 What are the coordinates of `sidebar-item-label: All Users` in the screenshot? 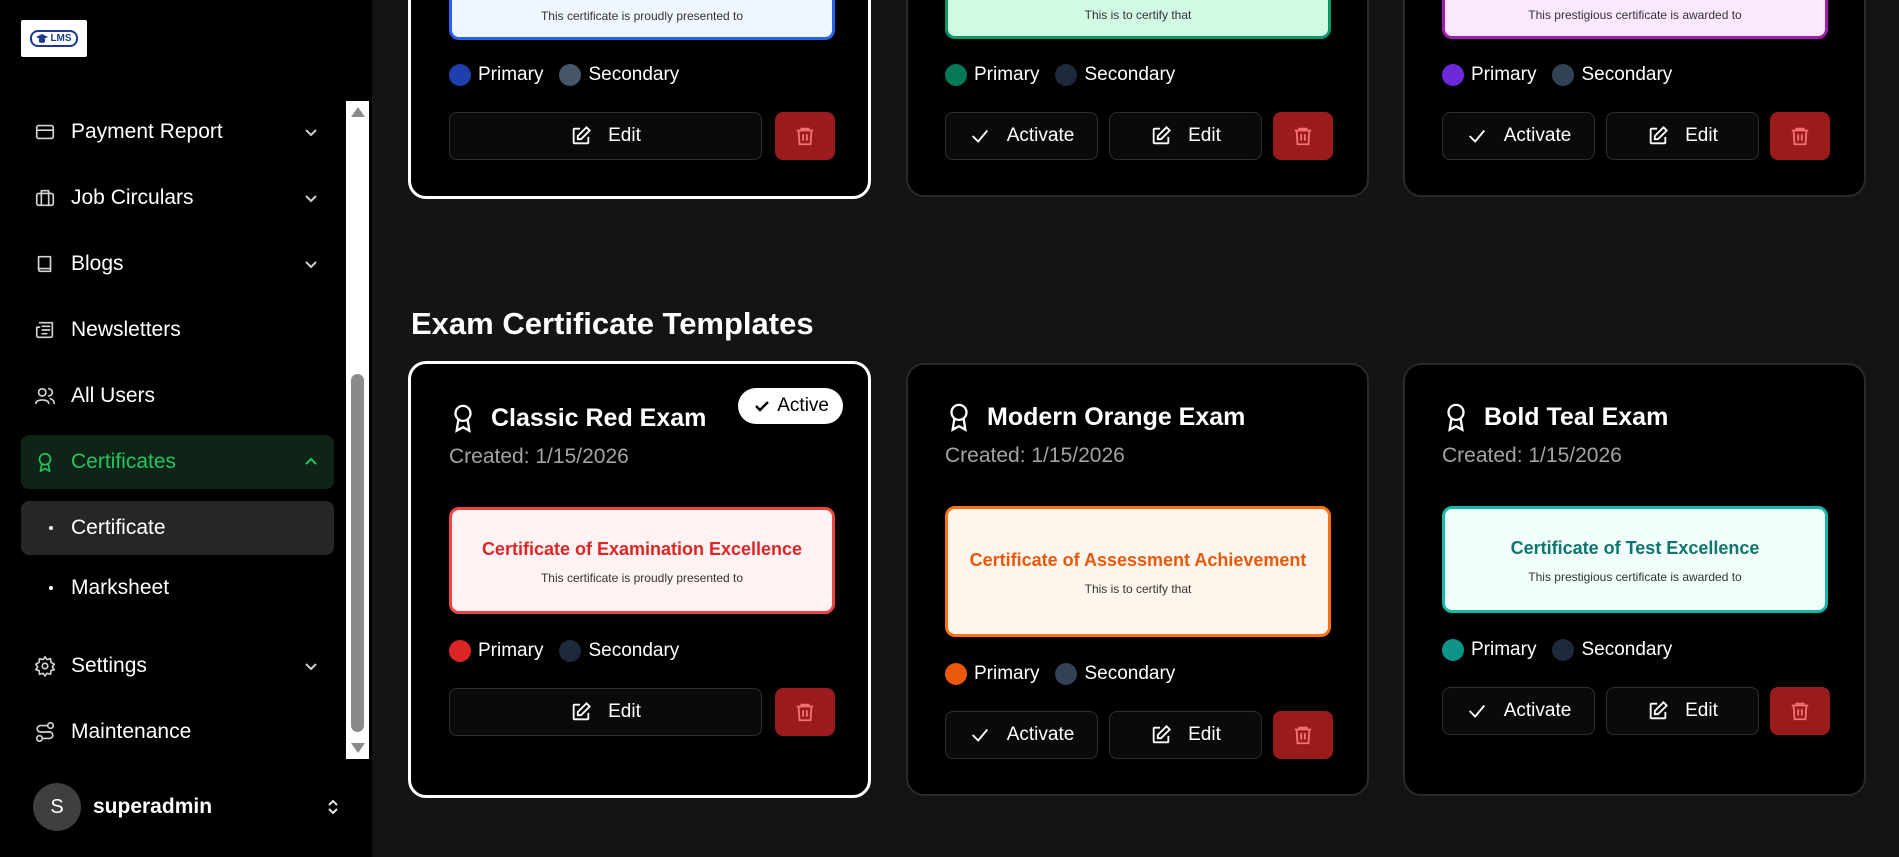 It's located at (113, 395).